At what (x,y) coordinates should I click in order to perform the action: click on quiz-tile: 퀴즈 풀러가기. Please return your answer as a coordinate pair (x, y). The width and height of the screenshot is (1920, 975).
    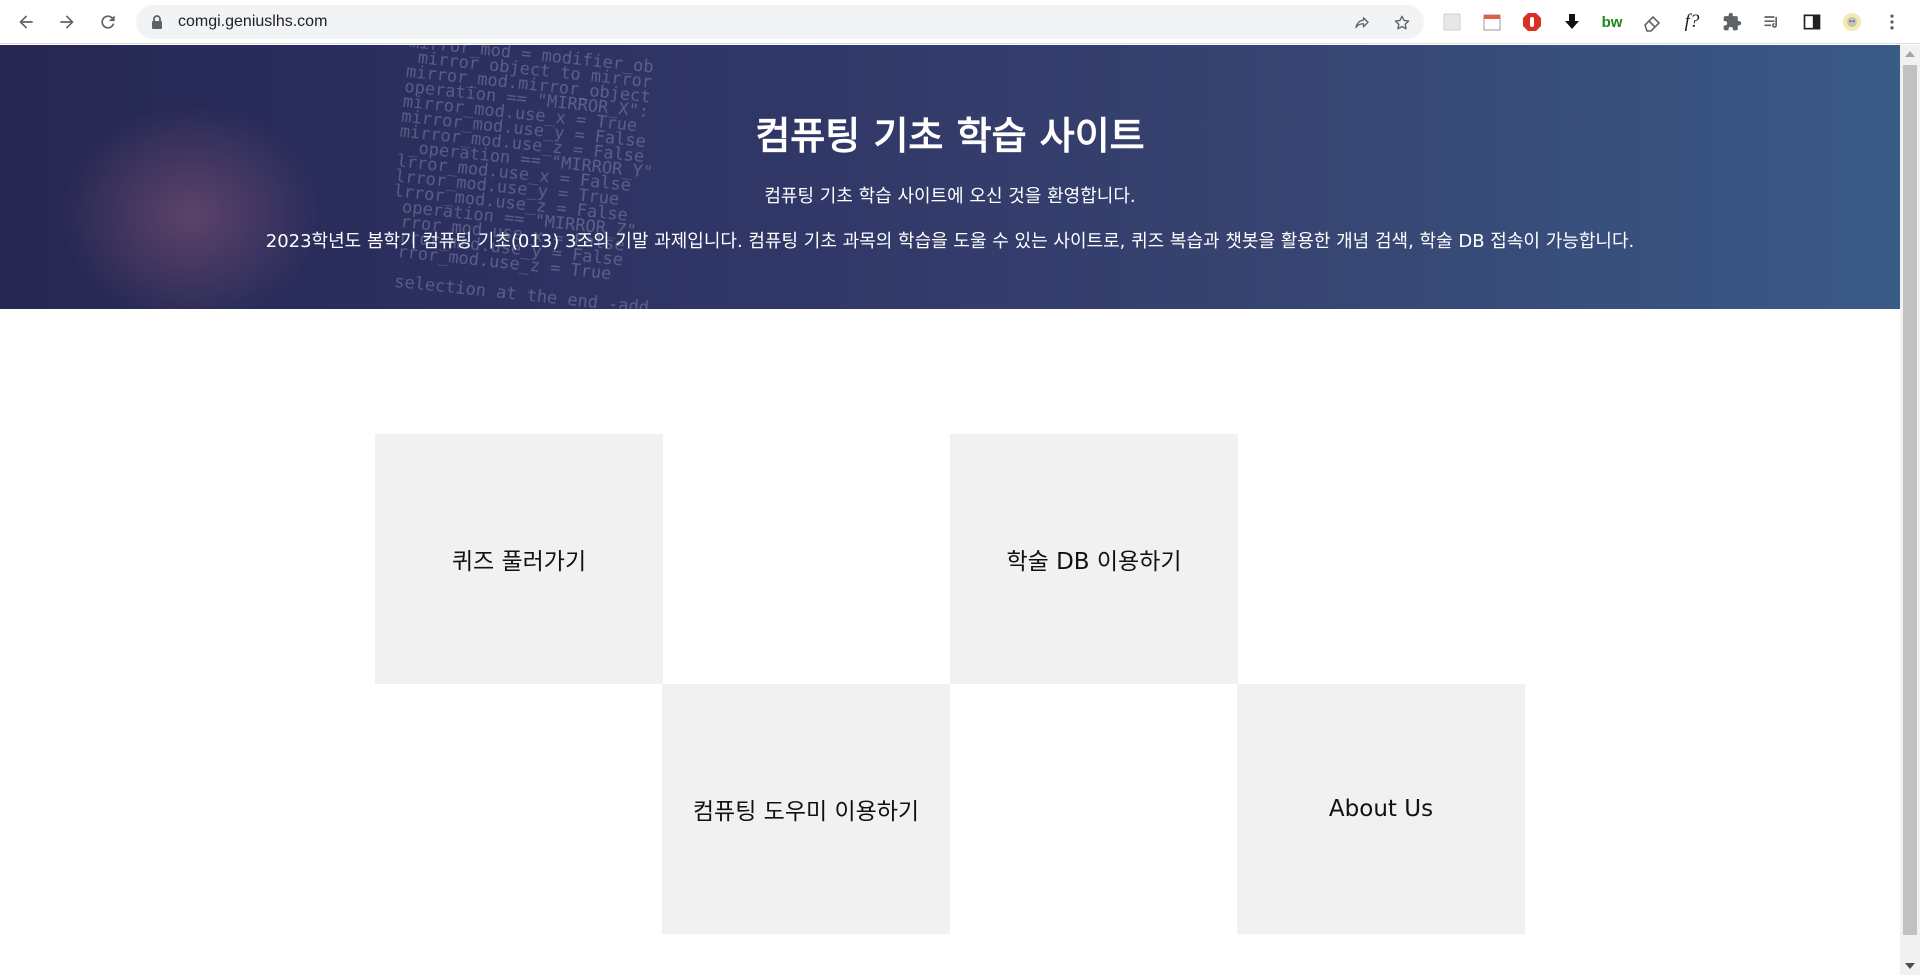
    Looking at the image, I should click on (519, 559).